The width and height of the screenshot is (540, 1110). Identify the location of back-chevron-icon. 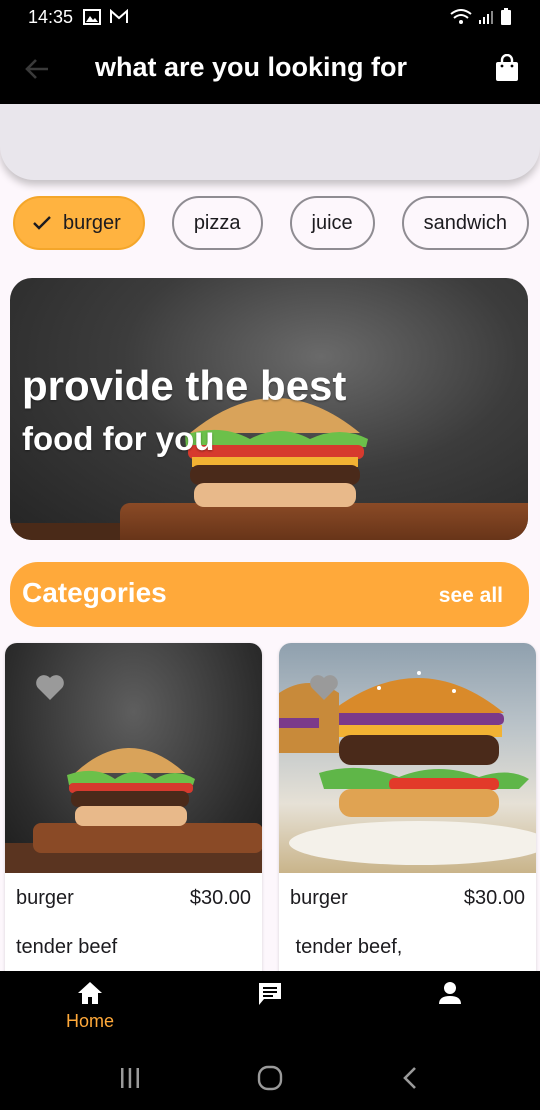
(409, 1078).